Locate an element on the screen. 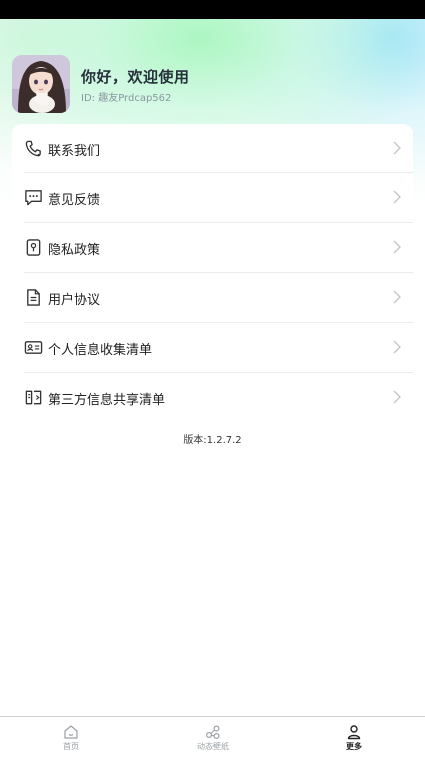  nav-tab-home: 首页 is located at coordinates (71, 737).